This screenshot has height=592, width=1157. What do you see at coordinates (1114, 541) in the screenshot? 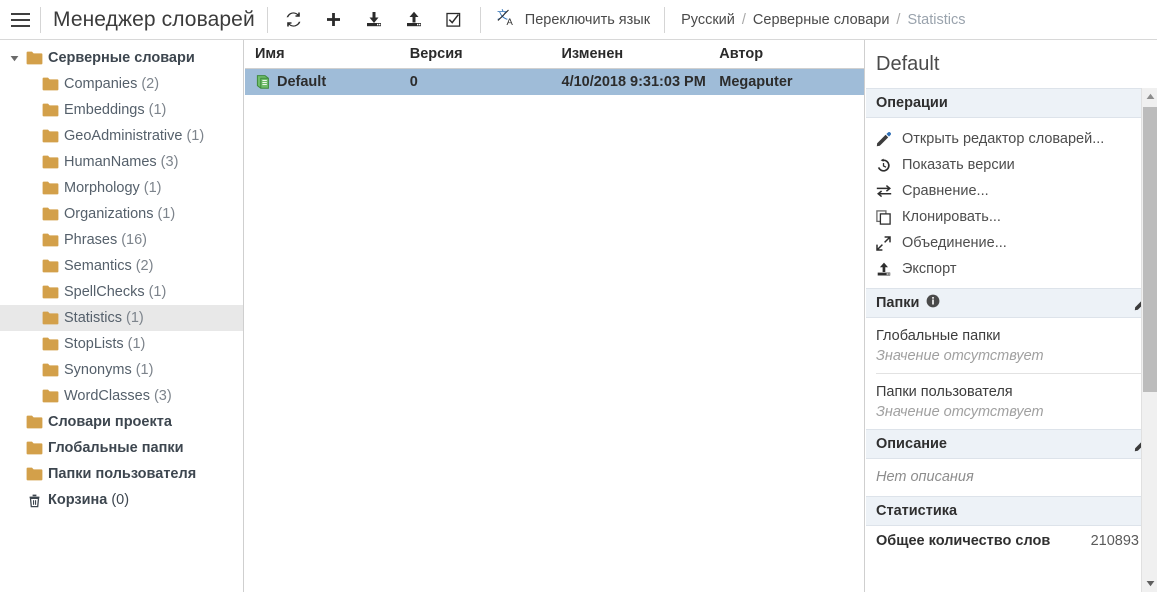
I see `statistic-value: 210893` at bounding box center [1114, 541].